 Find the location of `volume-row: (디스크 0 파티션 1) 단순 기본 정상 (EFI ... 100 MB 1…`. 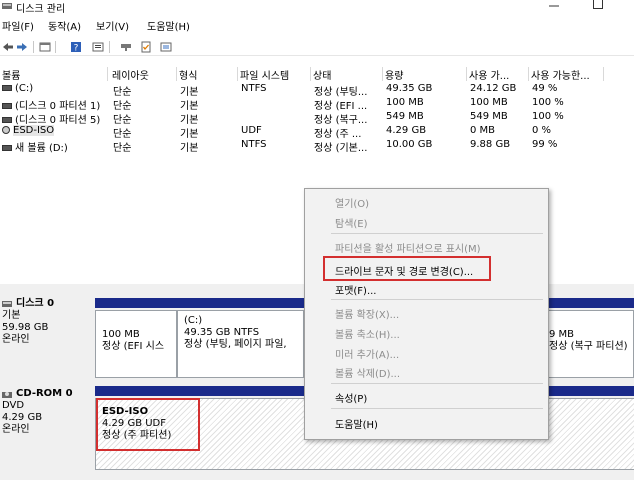

volume-row: (디스크 0 파티션 1) 단순 기본 정상 (EFI ... 100 MB 1… is located at coordinates (317, 104).